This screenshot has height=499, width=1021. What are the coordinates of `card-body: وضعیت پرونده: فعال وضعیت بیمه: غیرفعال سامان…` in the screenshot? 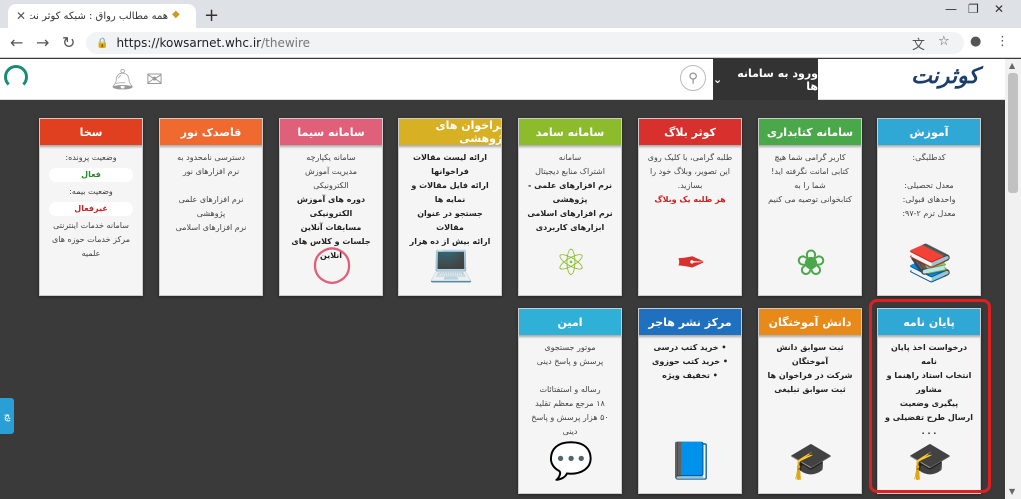 It's located at (91, 206).